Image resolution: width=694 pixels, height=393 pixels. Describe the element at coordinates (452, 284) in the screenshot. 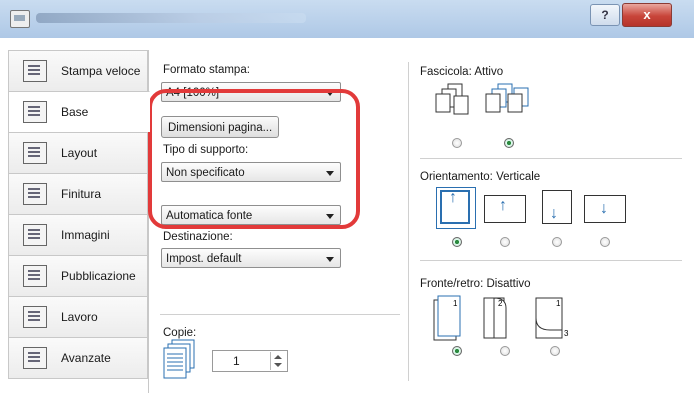

I see `duplex-label: Fronte/retro:` at that location.